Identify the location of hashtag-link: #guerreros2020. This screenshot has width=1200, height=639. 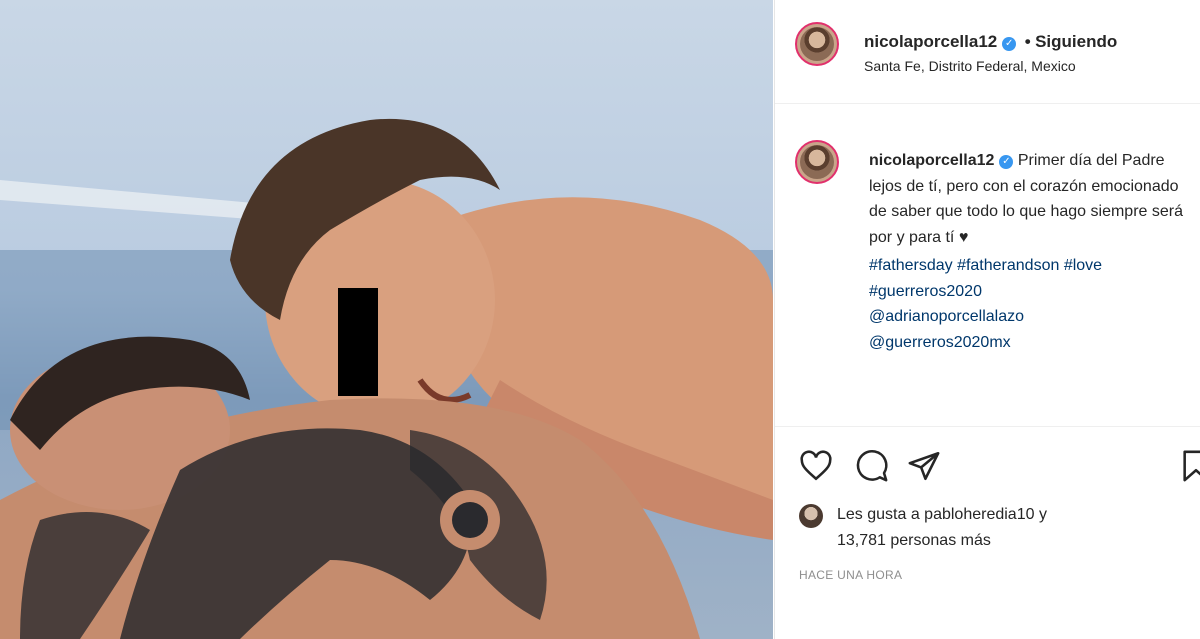
(1029, 292).